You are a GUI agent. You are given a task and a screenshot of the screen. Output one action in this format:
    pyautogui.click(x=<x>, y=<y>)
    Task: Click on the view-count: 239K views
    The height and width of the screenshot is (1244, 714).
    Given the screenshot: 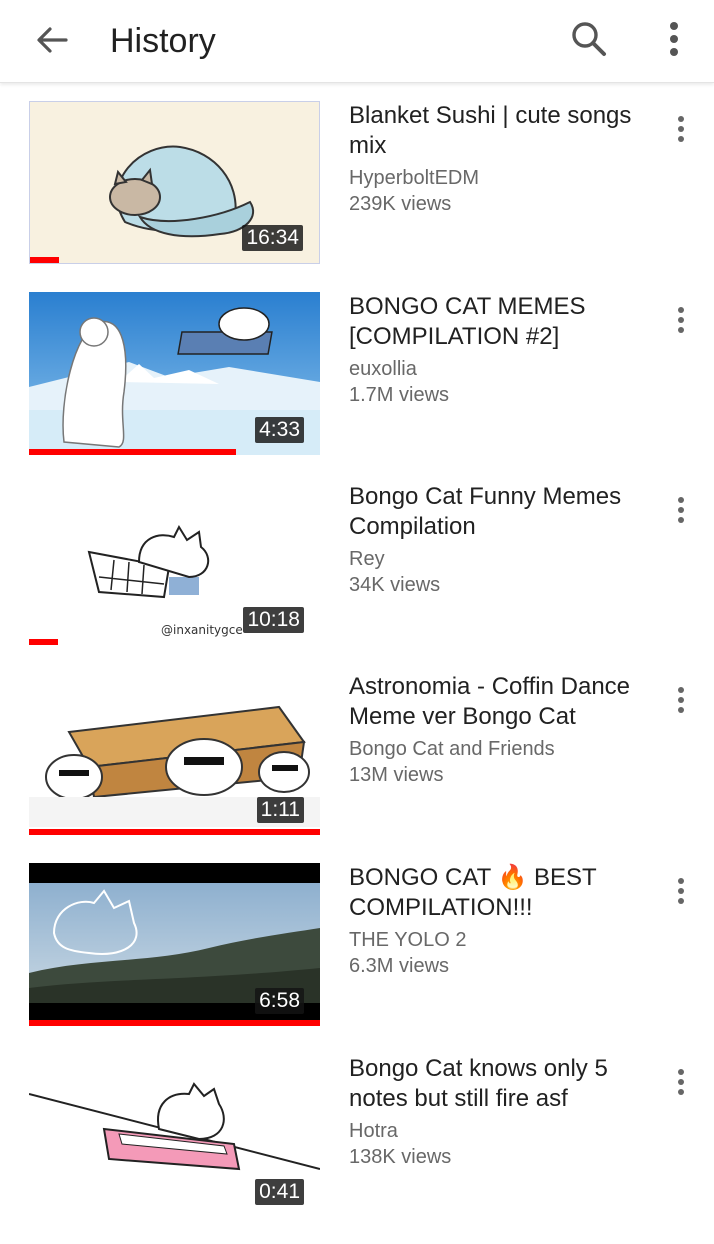 What is the action you would take?
    pyautogui.click(x=400, y=204)
    